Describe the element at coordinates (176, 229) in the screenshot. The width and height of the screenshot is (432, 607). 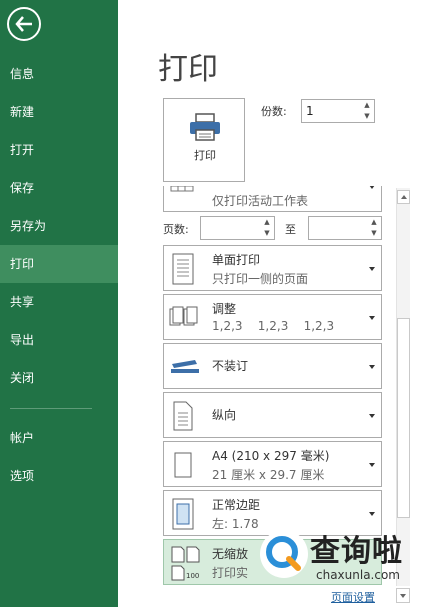
I see `pages-label: 页数:` at that location.